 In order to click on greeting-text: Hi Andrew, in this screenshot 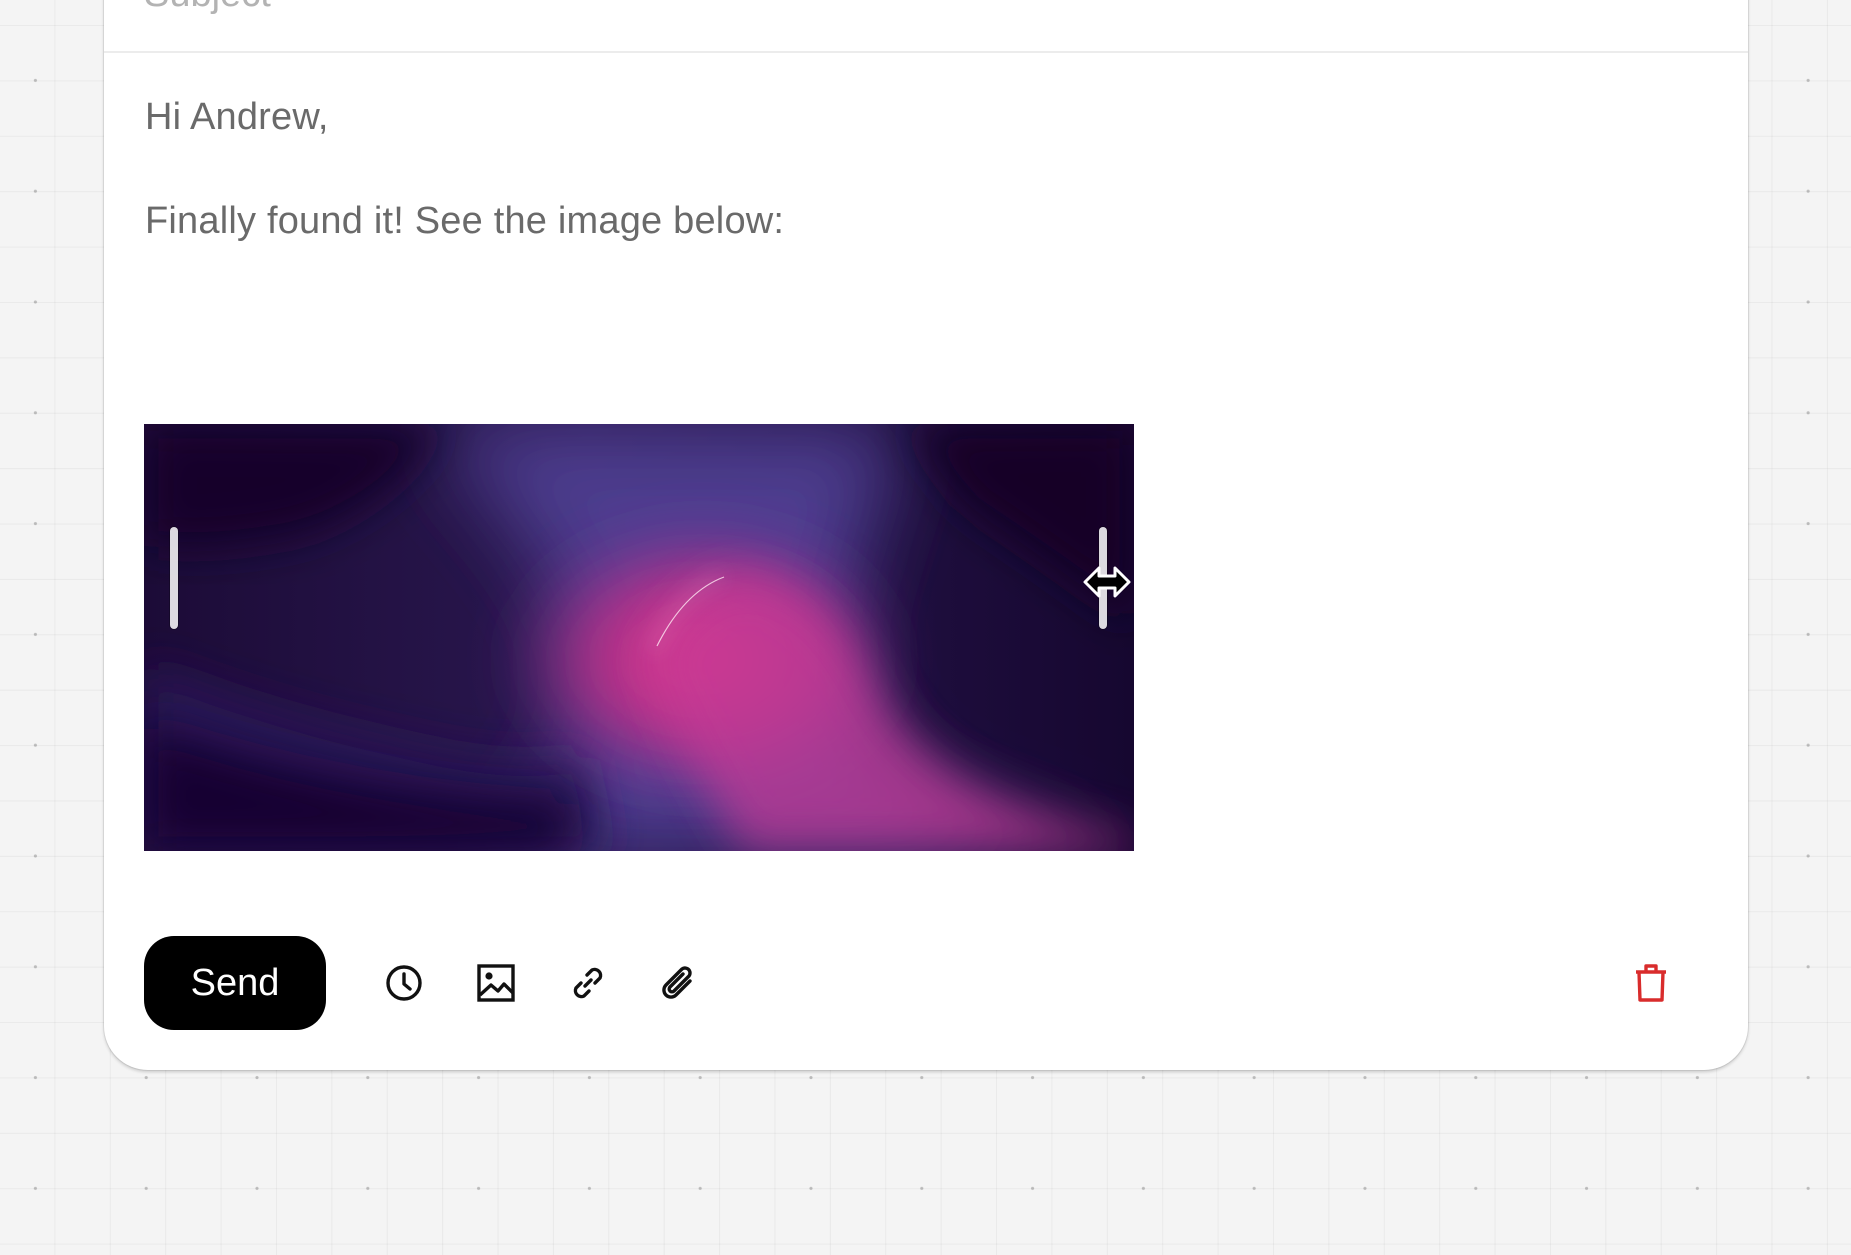, I will do `click(237, 117)`.